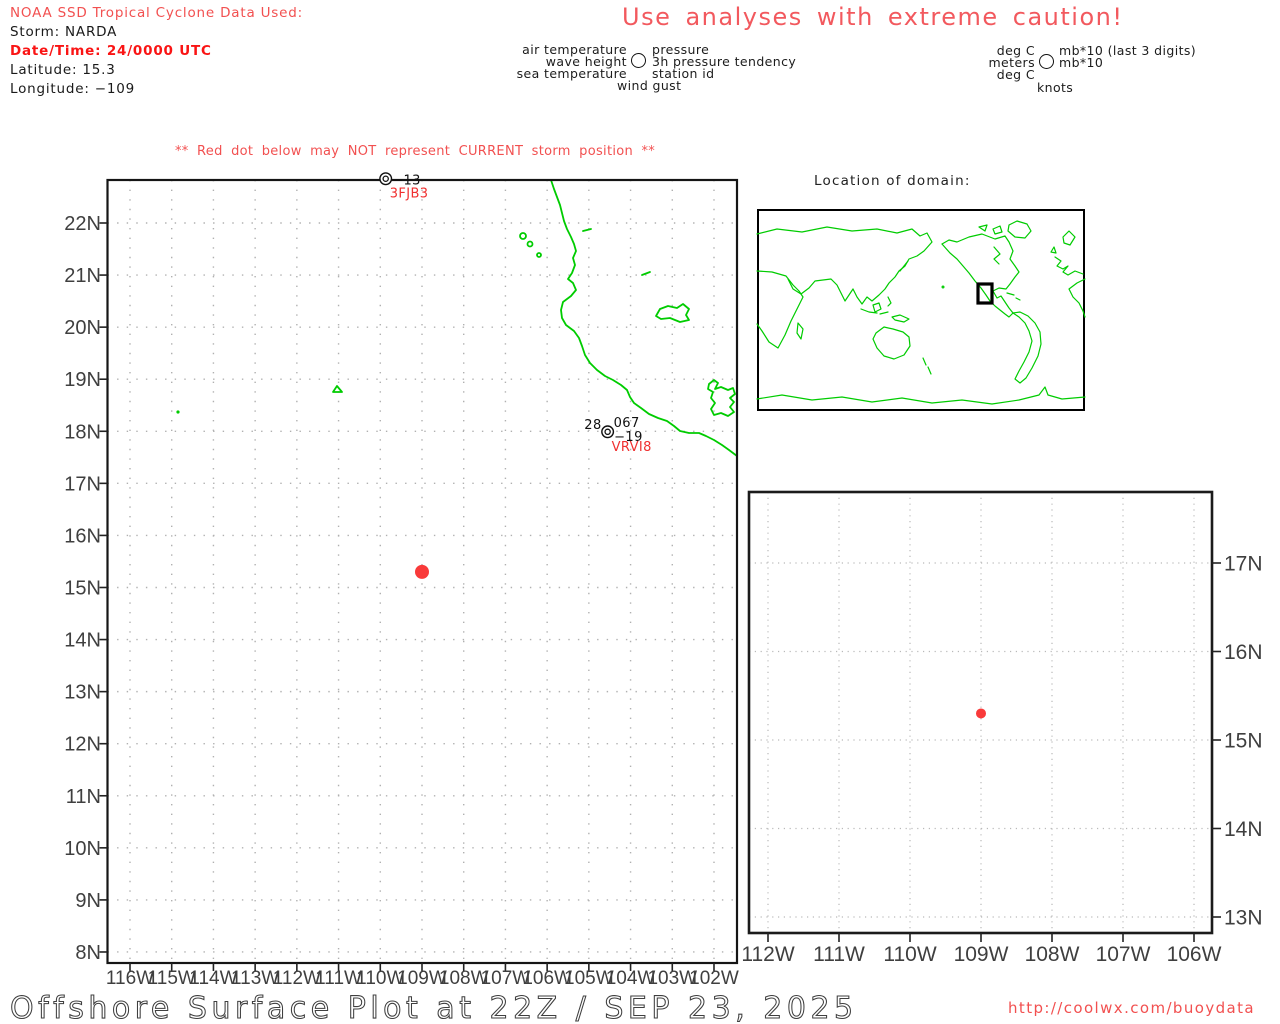  I want to click on x-tick-label: 107W, so click(1123, 954).